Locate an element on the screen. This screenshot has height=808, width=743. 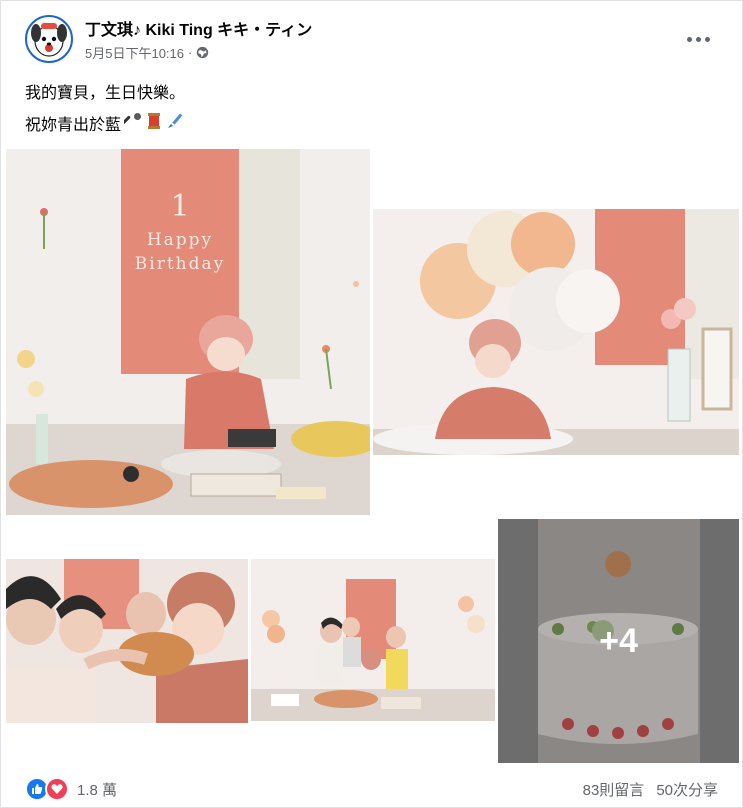
photo-5-more: +4 is located at coordinates (618, 641).